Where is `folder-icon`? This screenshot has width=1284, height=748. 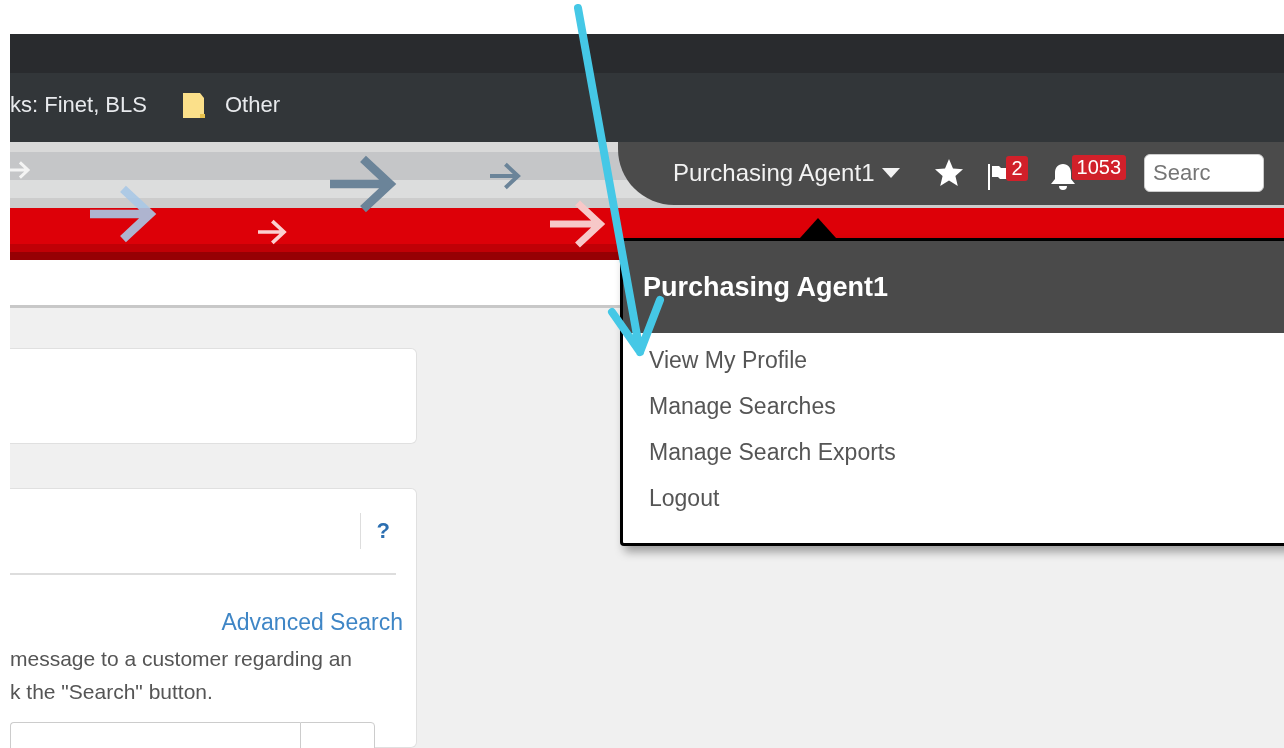
folder-icon is located at coordinates (193, 105).